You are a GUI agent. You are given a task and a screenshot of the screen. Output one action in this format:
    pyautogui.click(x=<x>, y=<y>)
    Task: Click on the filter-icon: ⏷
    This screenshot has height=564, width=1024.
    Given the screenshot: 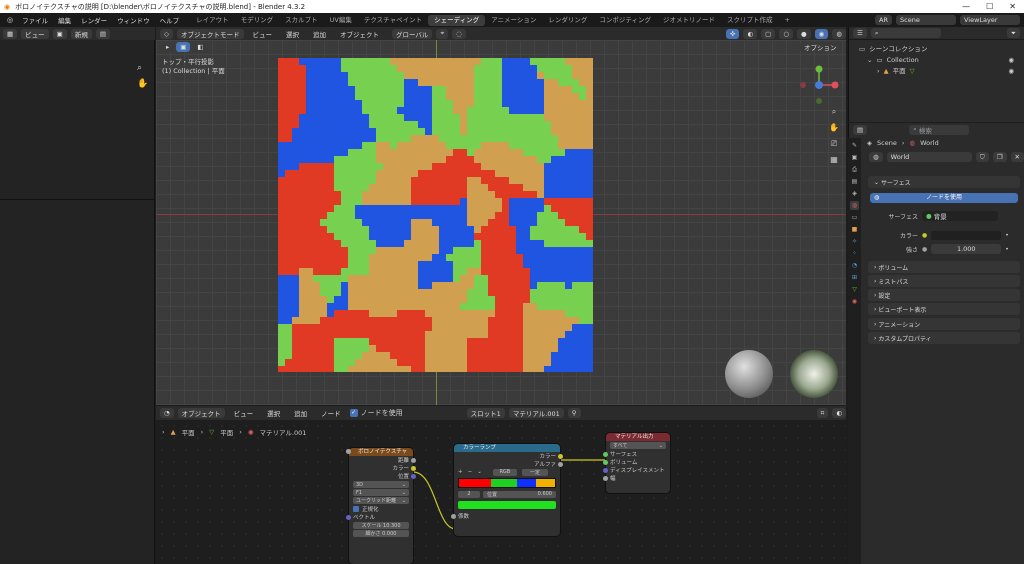 What is the action you would take?
    pyautogui.click(x=1013, y=33)
    